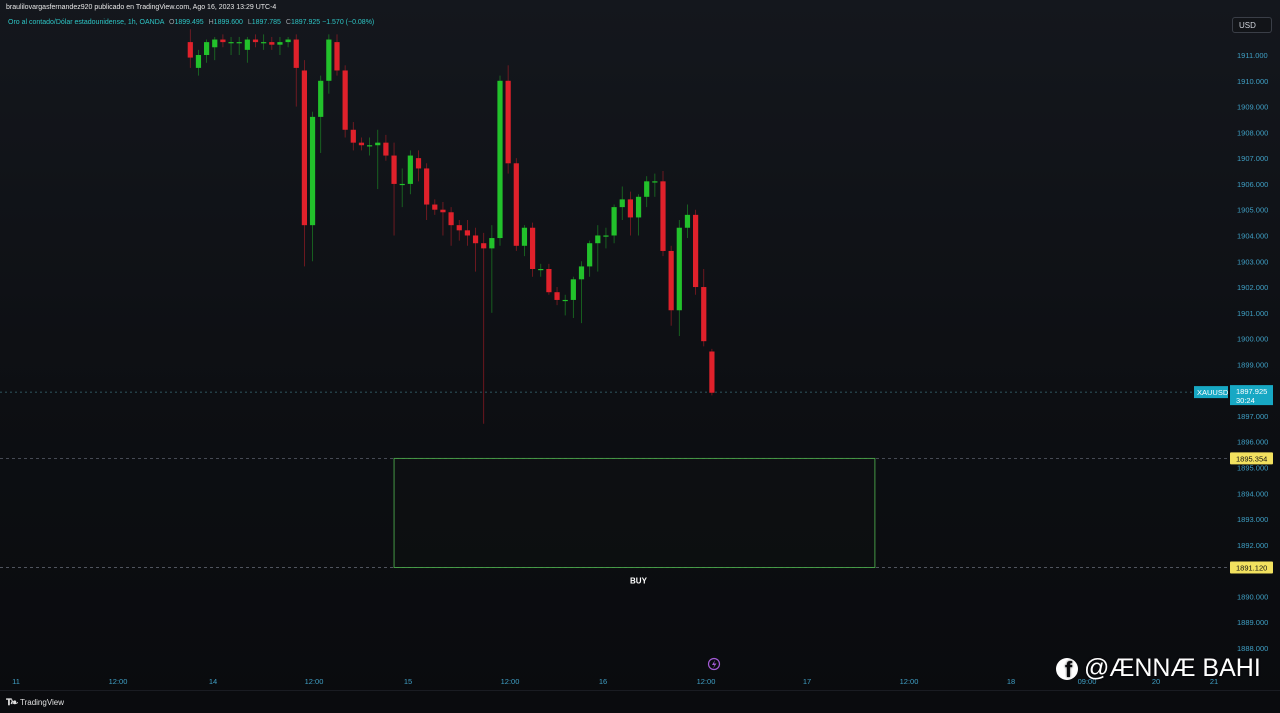  I want to click on price-tick-label: 1909.000, so click(1252, 107).